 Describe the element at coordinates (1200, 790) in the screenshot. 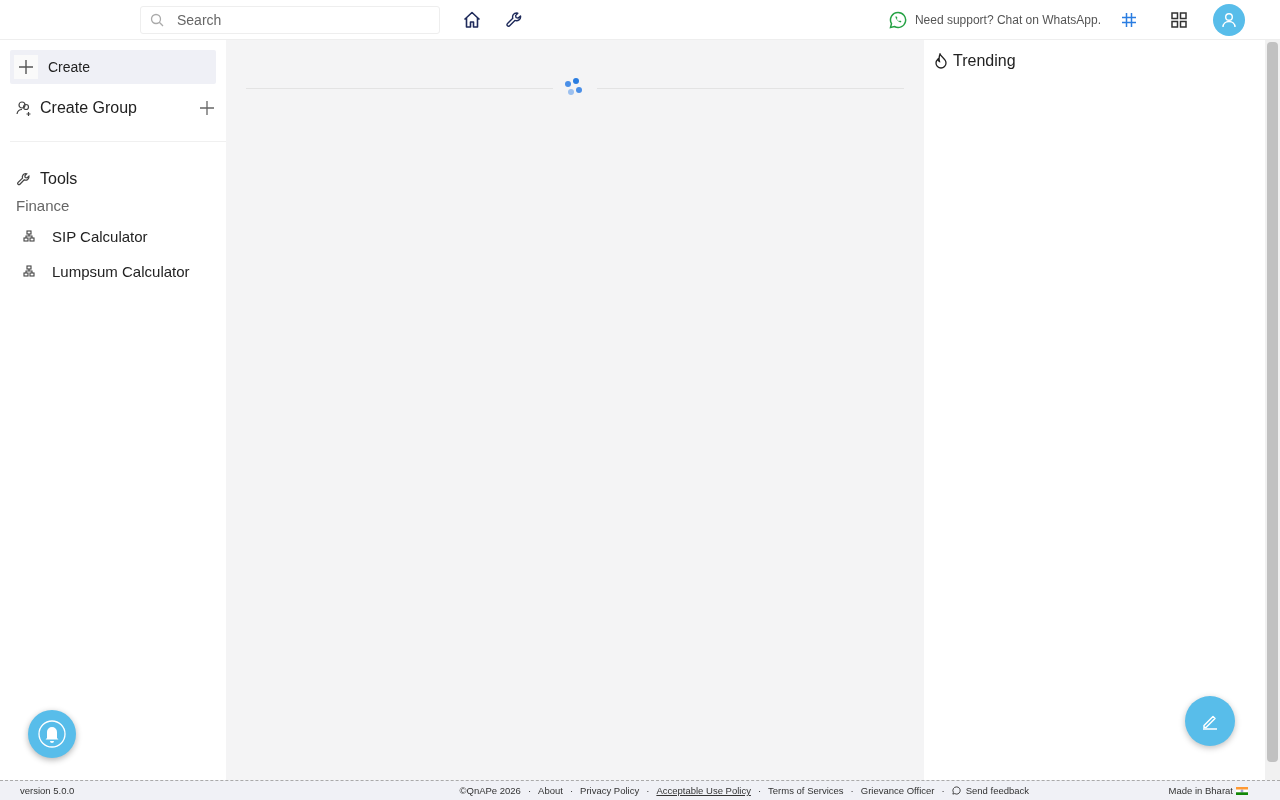

I see `made-in-label: Made in Bharat` at that location.